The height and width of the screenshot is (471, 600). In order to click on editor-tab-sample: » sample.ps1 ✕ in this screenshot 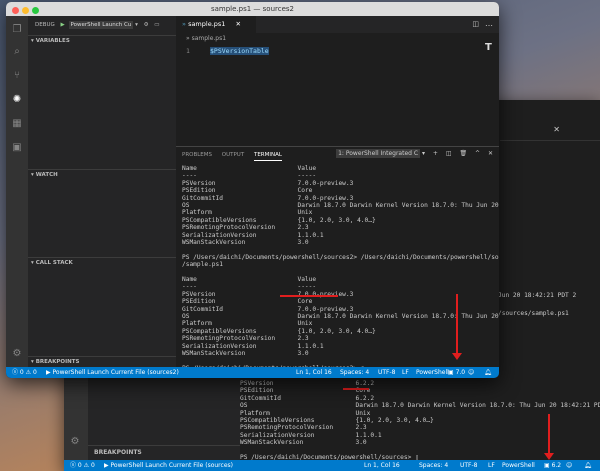, I will do `click(216, 24)`.